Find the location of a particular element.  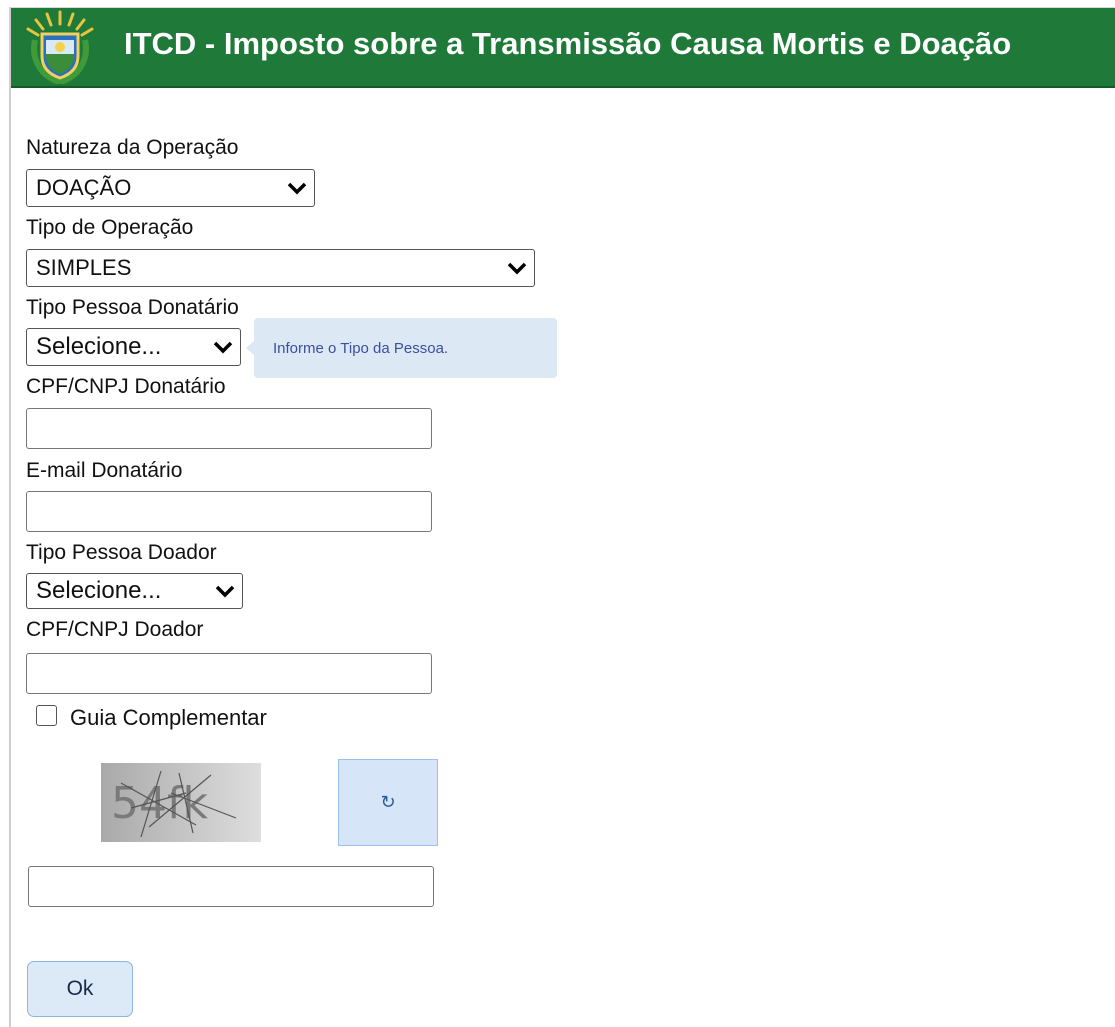

tipo-operacao-selected-value: SIMPLES is located at coordinates (84, 267).